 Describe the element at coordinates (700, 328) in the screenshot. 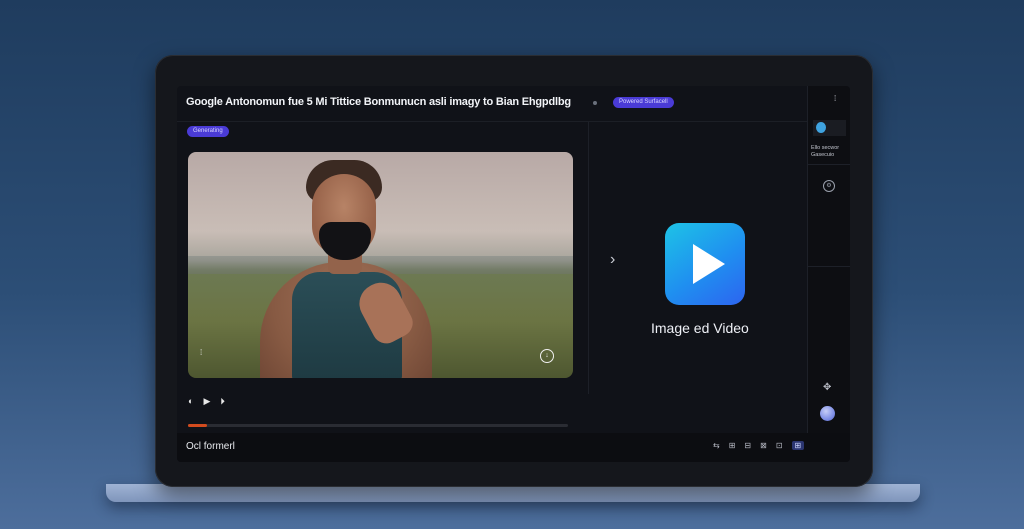

I see `app-label: Image ed Video` at that location.